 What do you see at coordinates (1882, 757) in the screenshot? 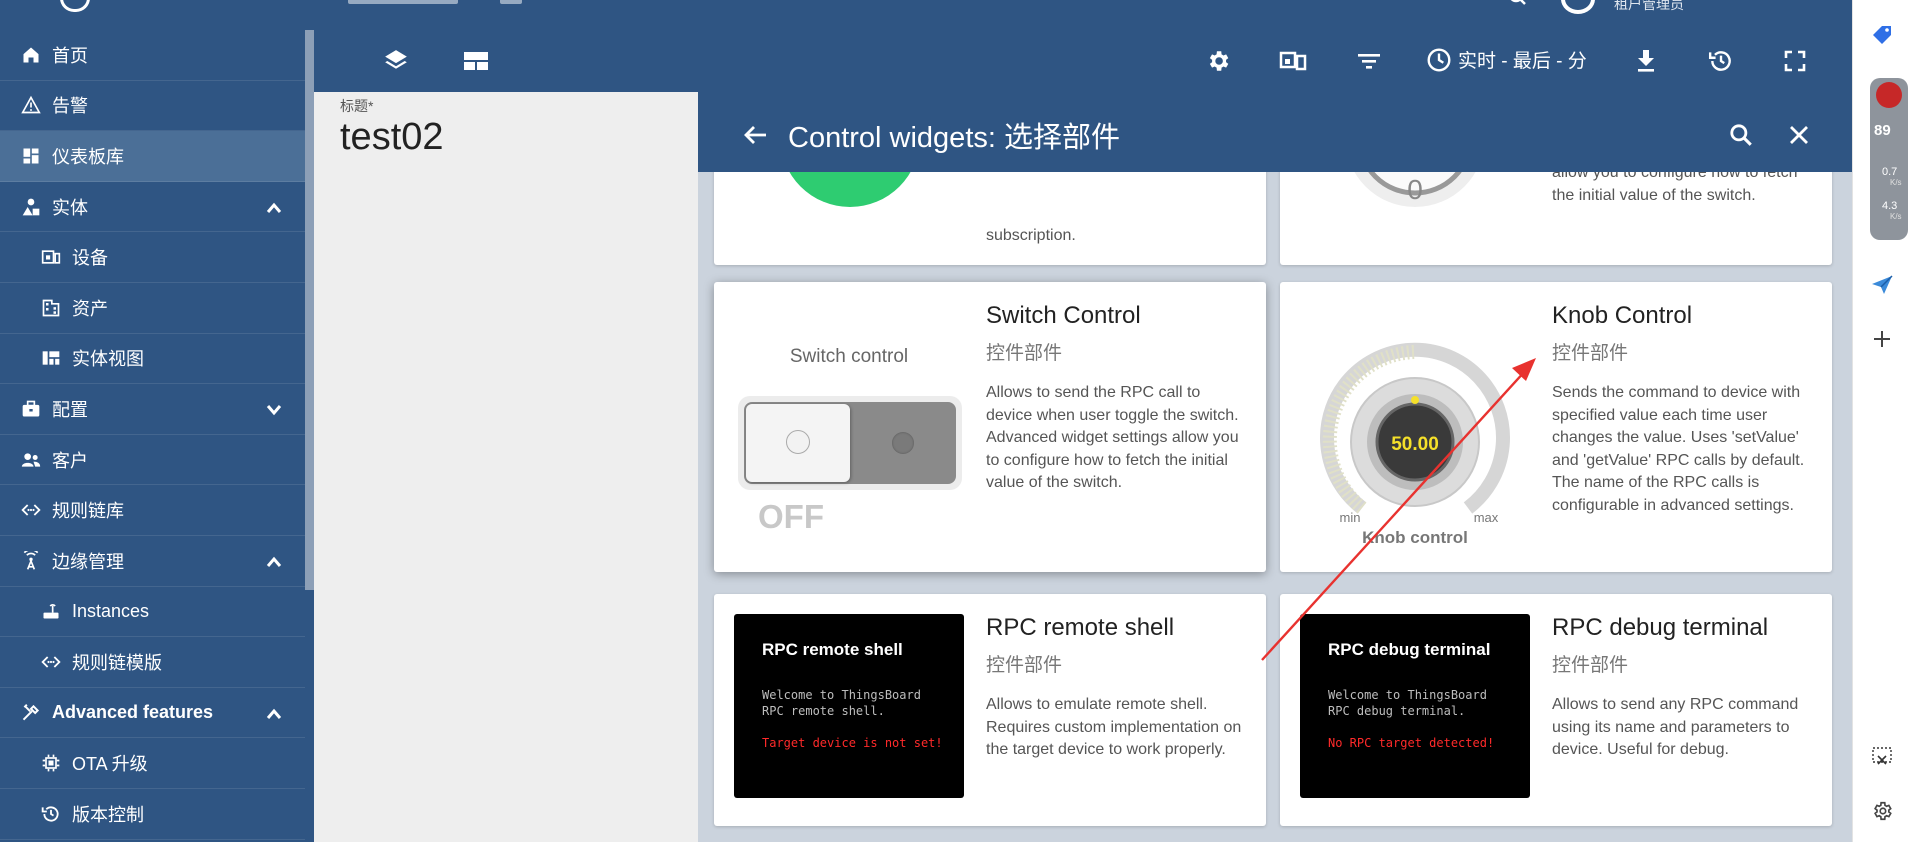
I see `screenshot-button` at bounding box center [1882, 757].